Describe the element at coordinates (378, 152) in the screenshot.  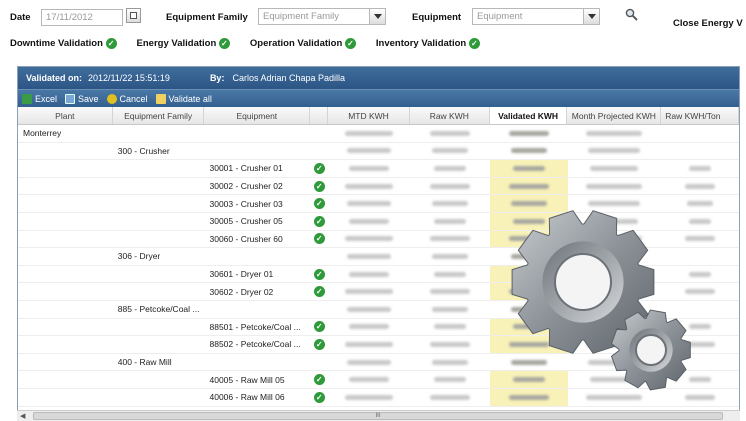
I see `table-row: 300 - Crusher` at that location.